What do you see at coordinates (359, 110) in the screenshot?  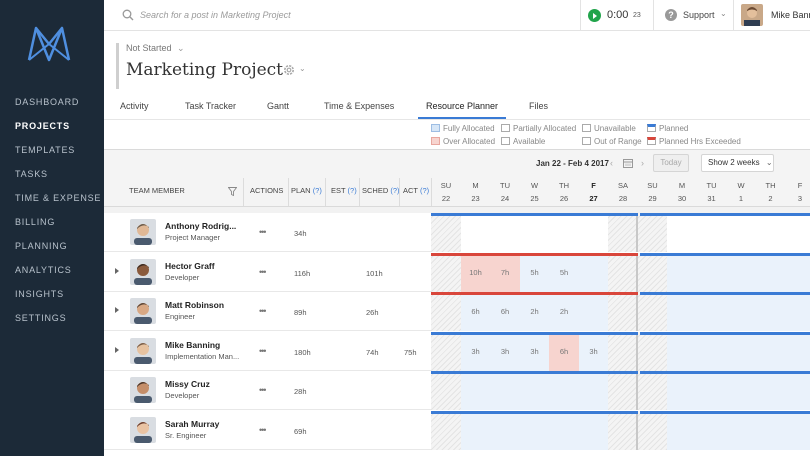 I see `tab-time-expenses: Time & Expenses` at bounding box center [359, 110].